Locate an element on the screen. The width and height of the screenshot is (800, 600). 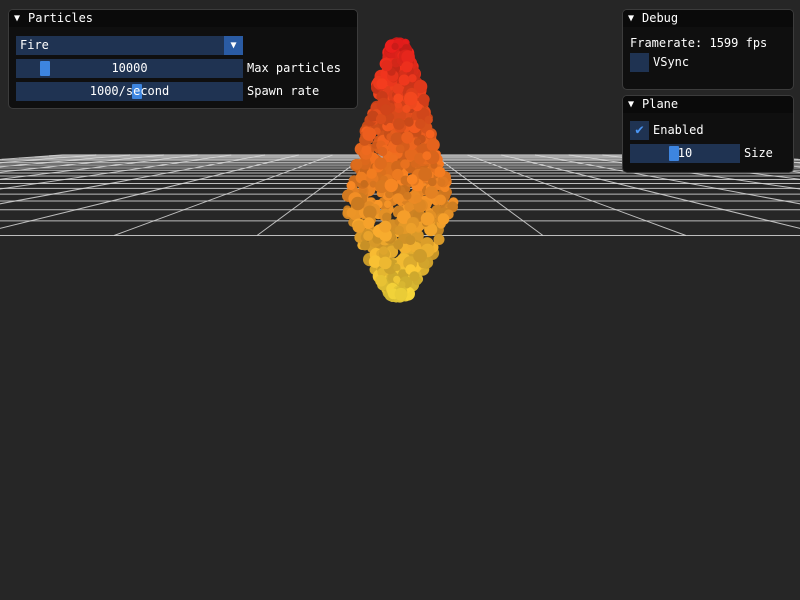
particles-window-title: Particles is located at coordinates (61, 18).